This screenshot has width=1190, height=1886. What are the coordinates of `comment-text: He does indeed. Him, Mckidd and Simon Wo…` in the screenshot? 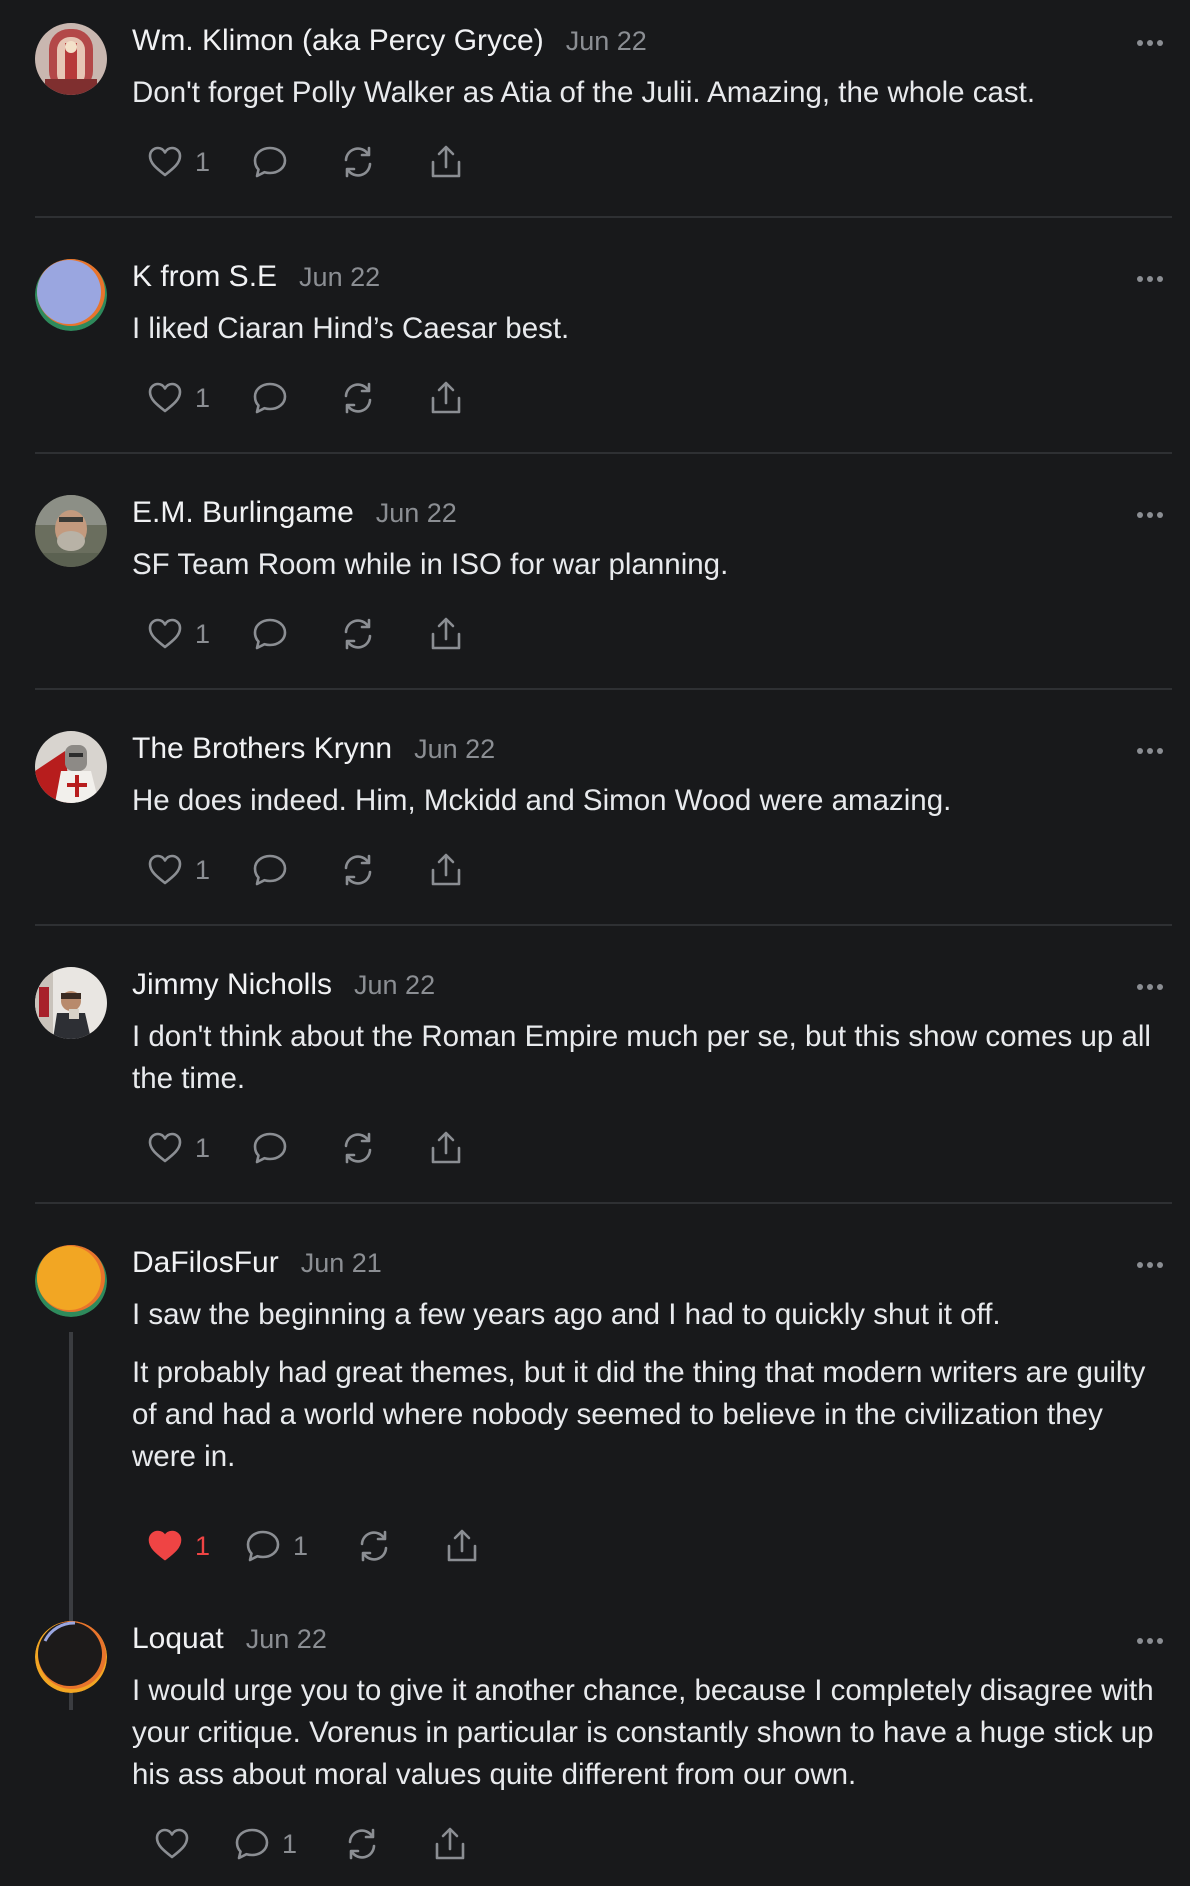 It's located at (542, 800).